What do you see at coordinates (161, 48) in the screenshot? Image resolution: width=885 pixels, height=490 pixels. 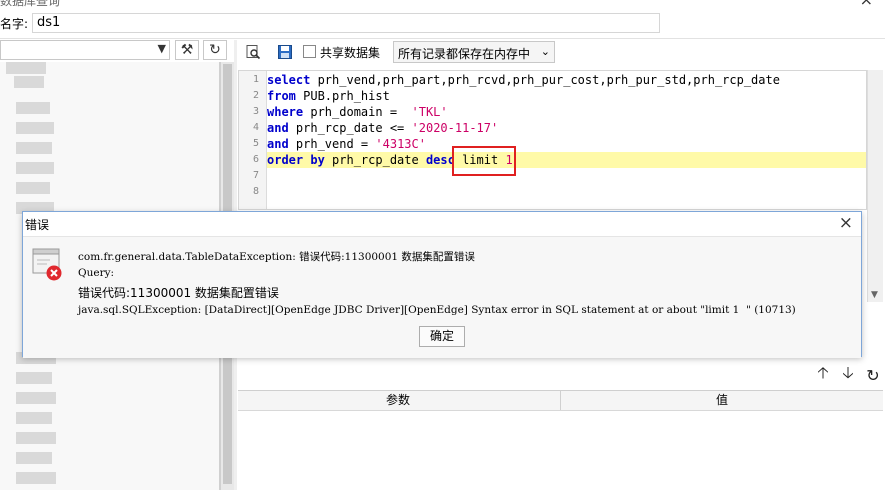 I see `chevron-down-icon: ▼` at bounding box center [161, 48].